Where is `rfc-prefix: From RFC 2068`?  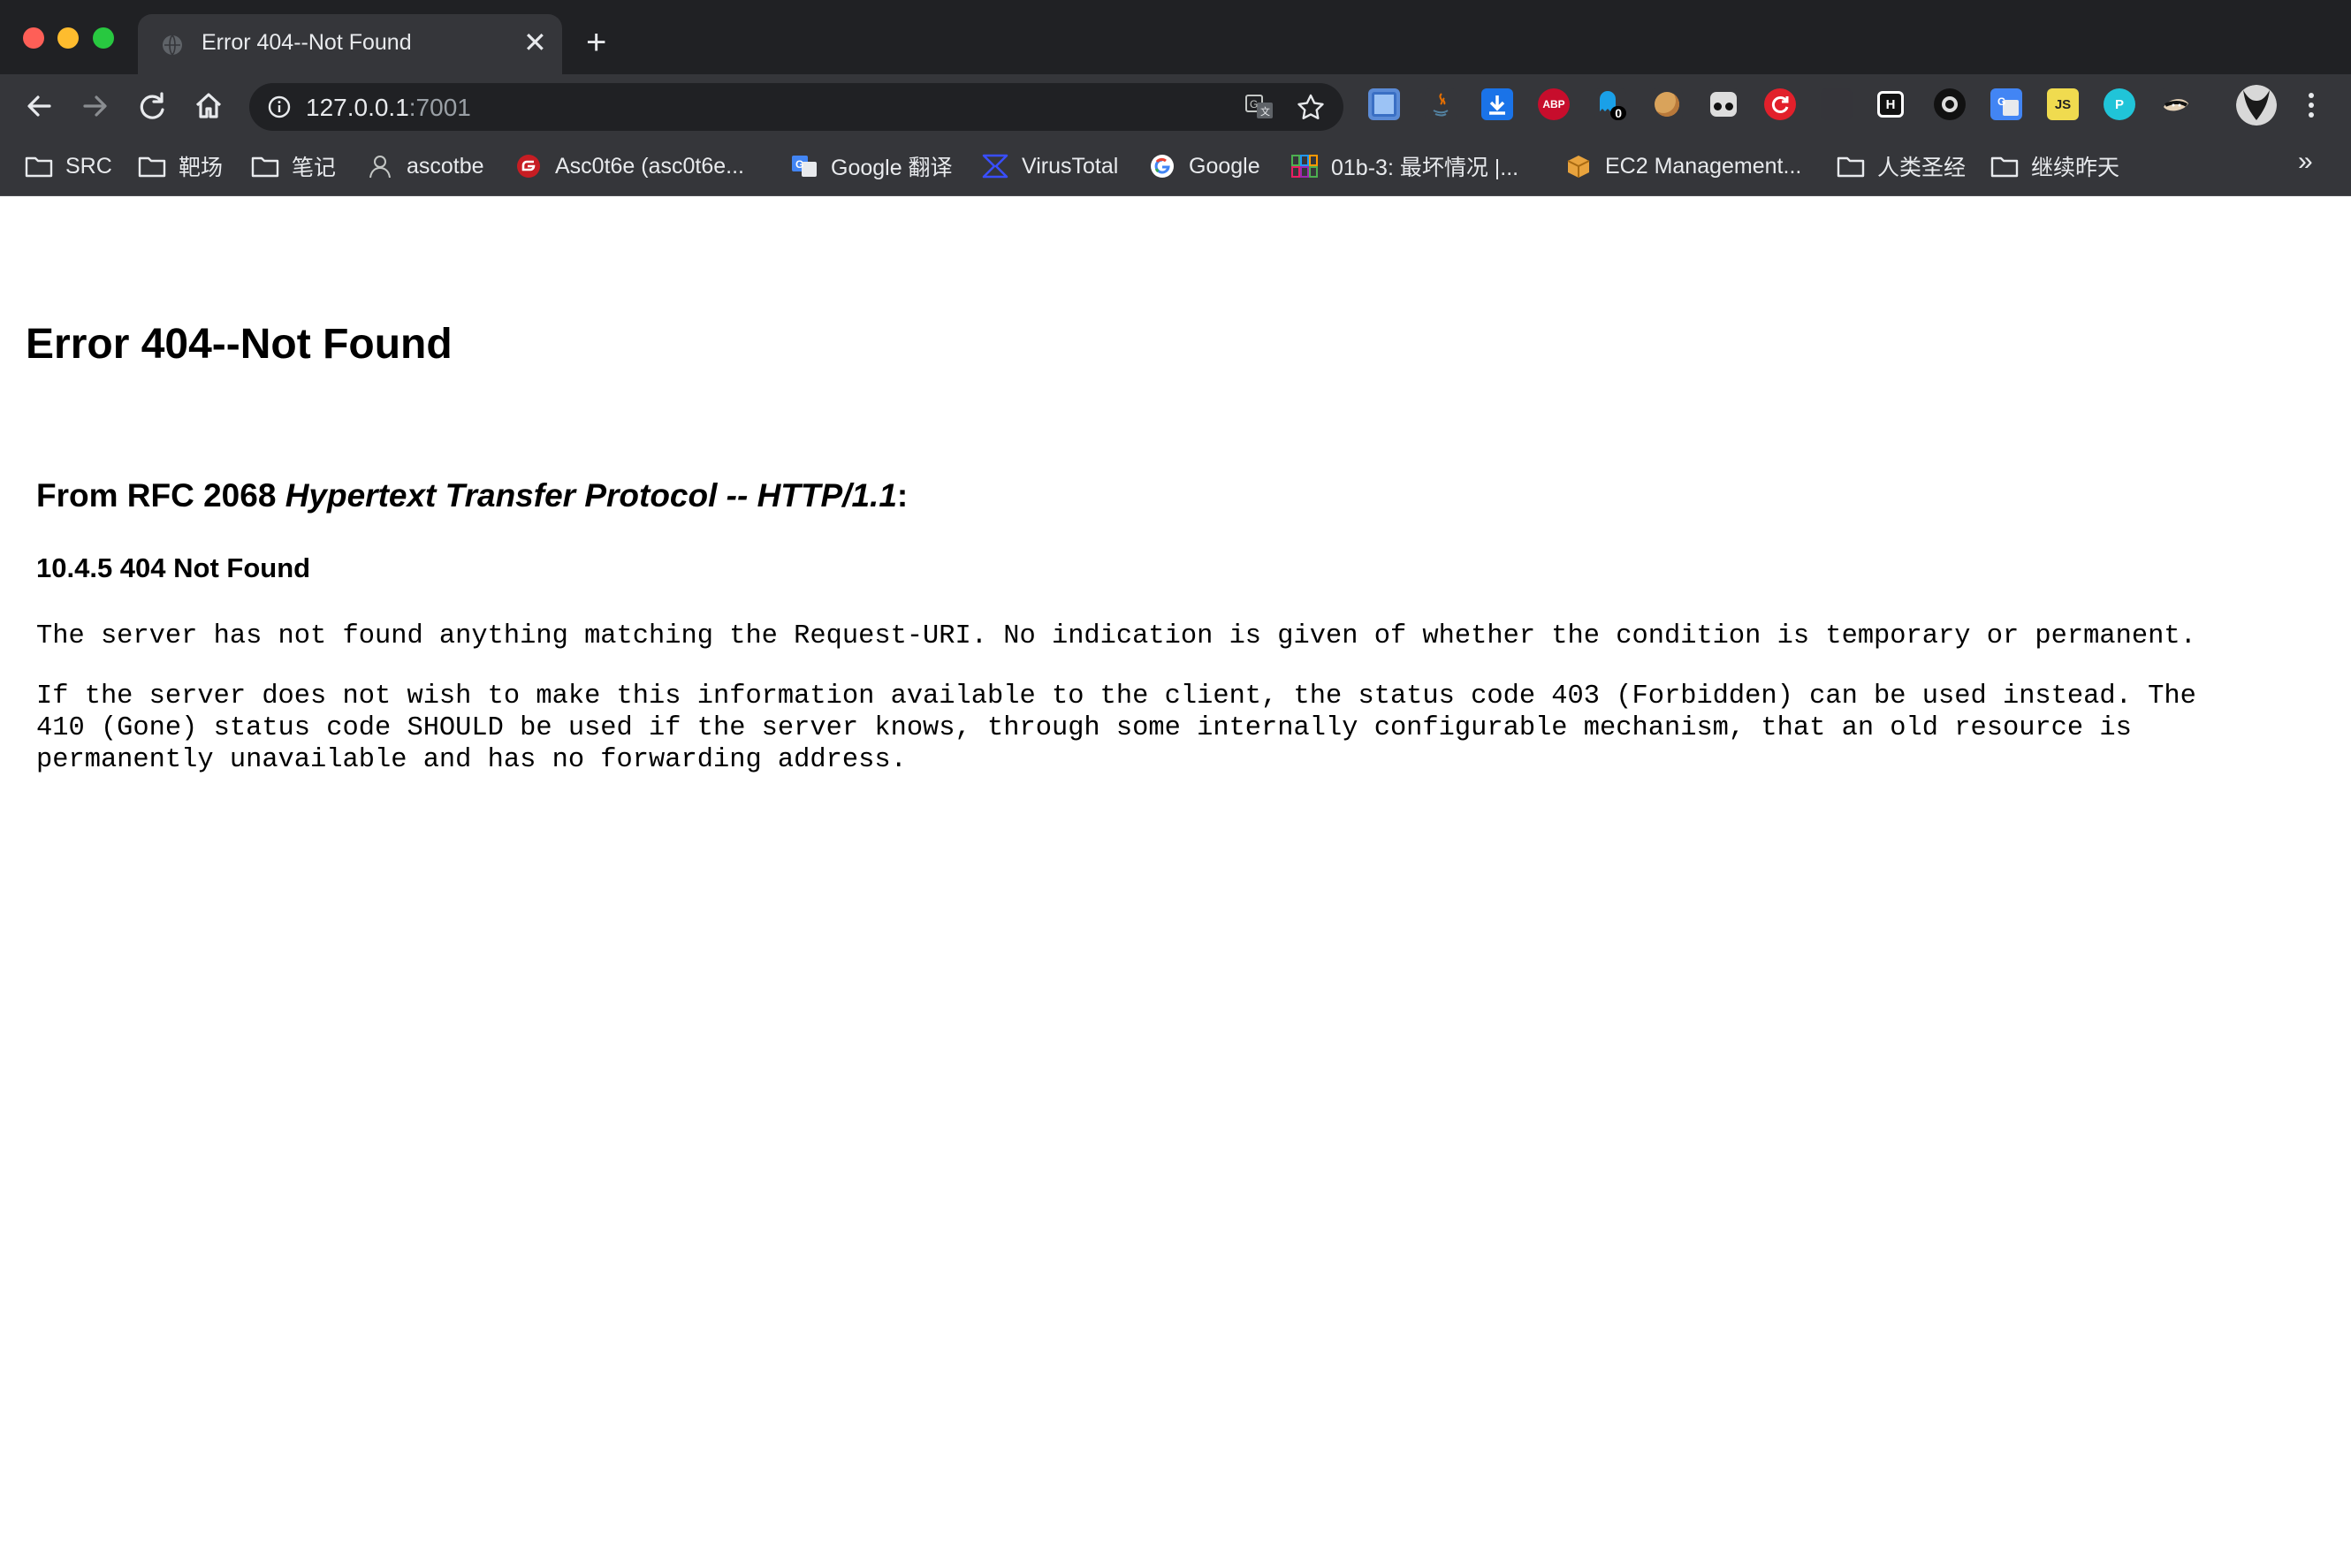 rfc-prefix: From RFC 2068 is located at coordinates (160, 496).